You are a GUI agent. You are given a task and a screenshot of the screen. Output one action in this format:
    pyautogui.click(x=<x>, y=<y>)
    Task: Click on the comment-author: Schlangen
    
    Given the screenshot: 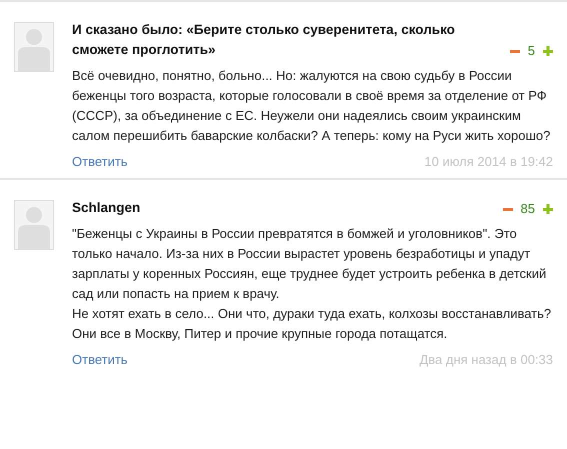 What is the action you would take?
    pyautogui.click(x=106, y=208)
    